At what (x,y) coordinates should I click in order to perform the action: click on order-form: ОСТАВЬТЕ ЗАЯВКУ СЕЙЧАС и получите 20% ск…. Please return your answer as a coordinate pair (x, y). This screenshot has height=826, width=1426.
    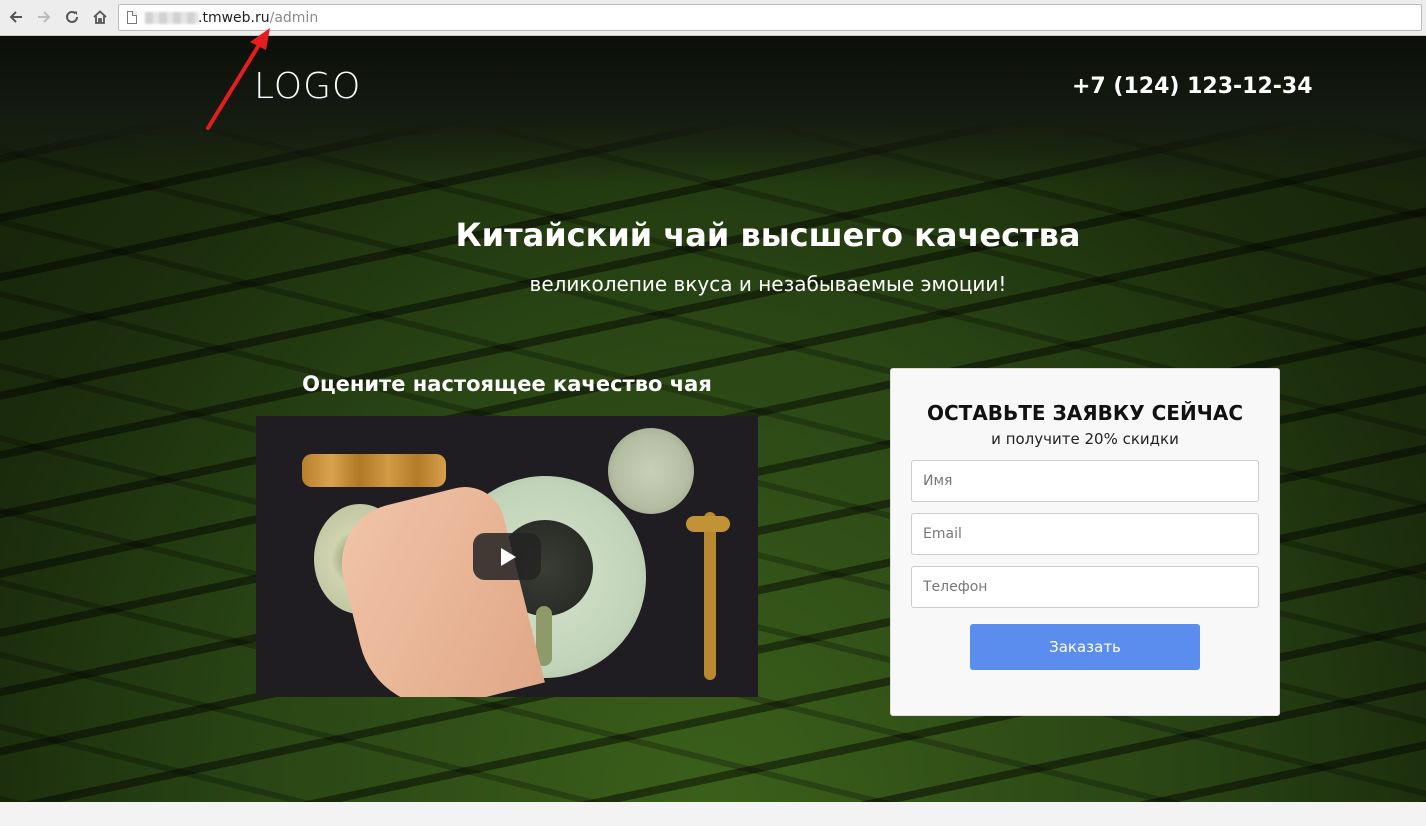
    Looking at the image, I should click on (1085, 542).